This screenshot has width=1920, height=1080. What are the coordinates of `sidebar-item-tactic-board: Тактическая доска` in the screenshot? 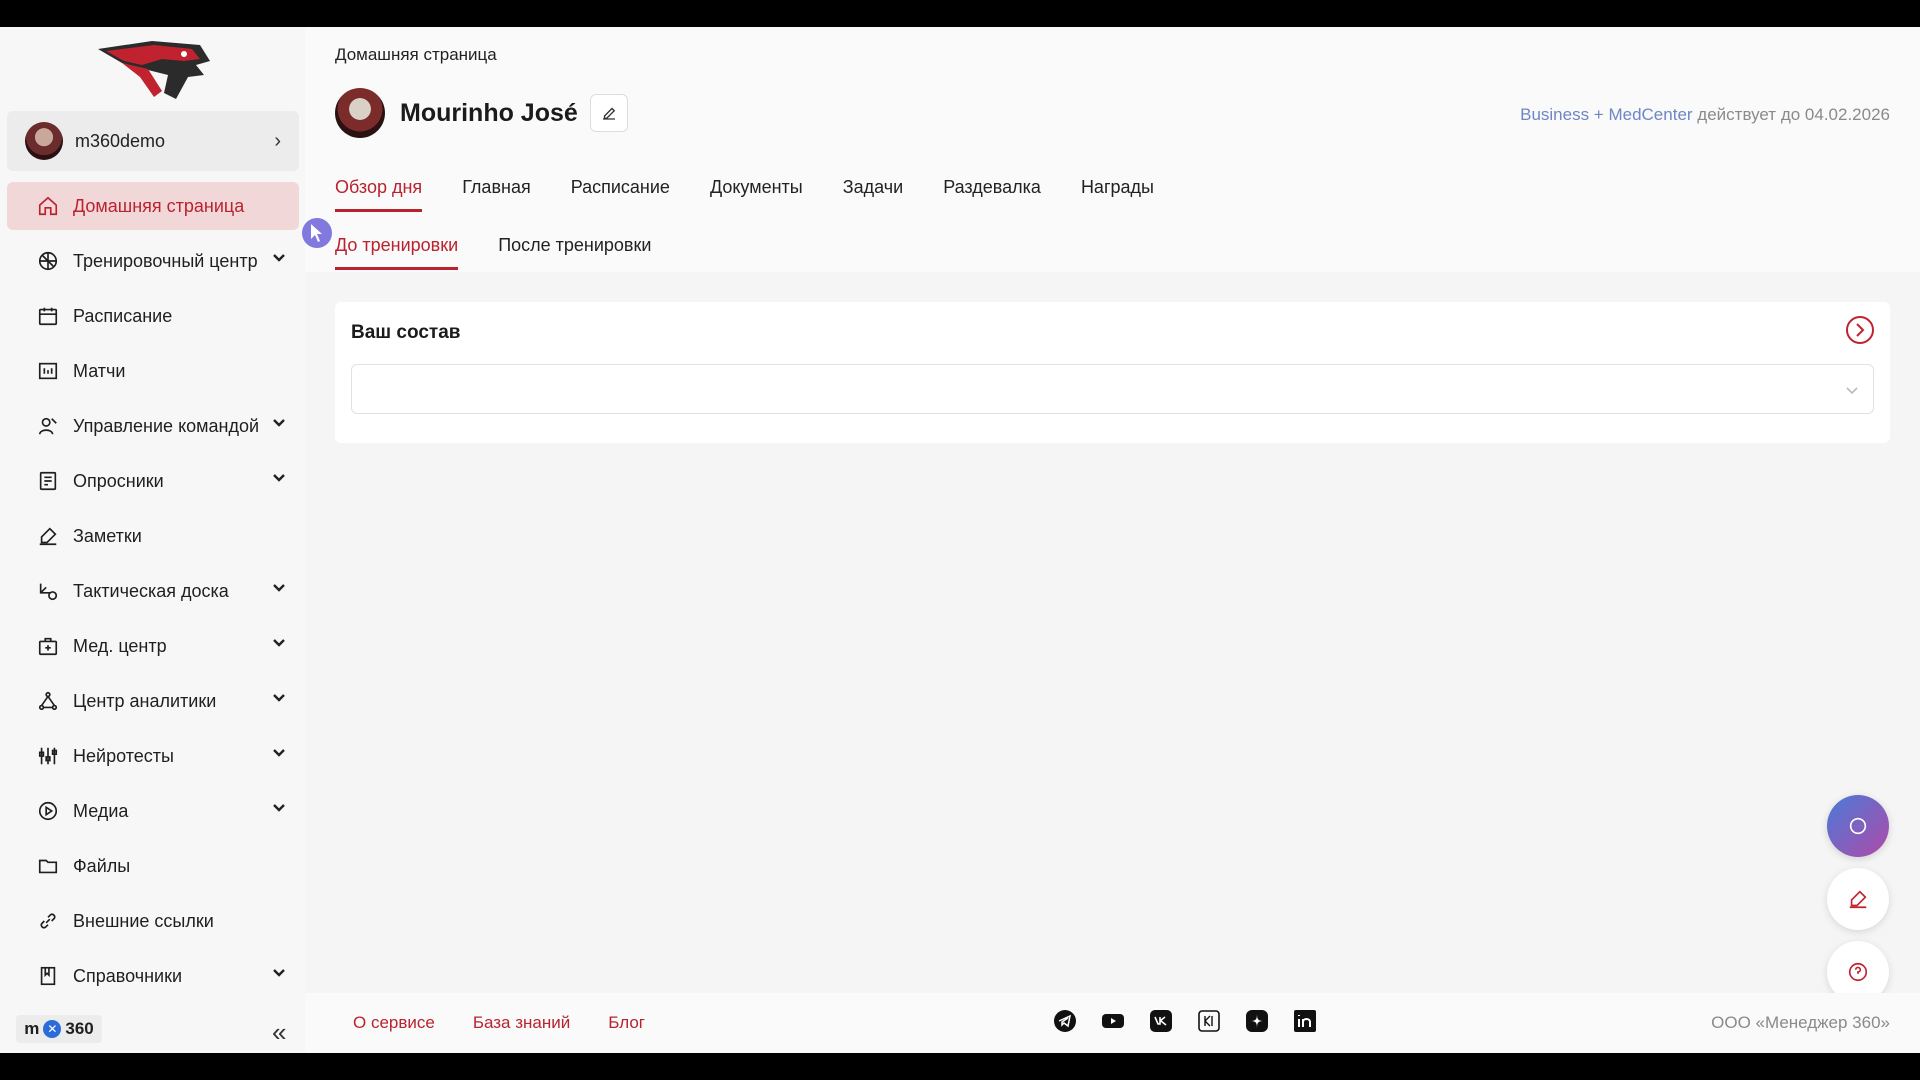 It's located at (153, 591).